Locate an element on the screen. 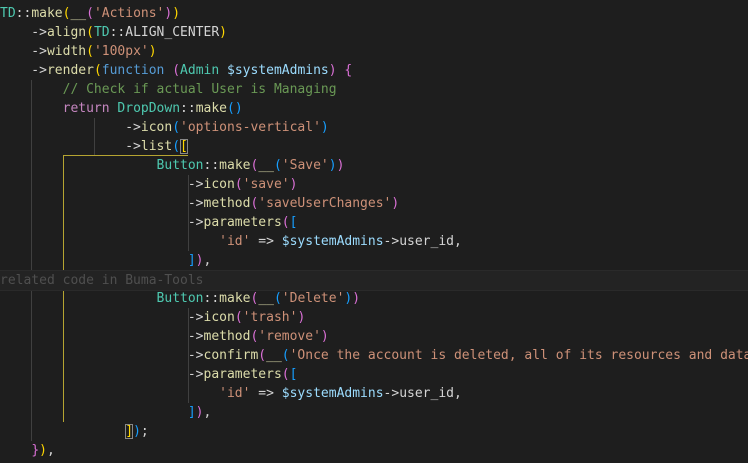 The height and width of the screenshot is (463, 748). code-token: } is located at coordinates (35, 450).